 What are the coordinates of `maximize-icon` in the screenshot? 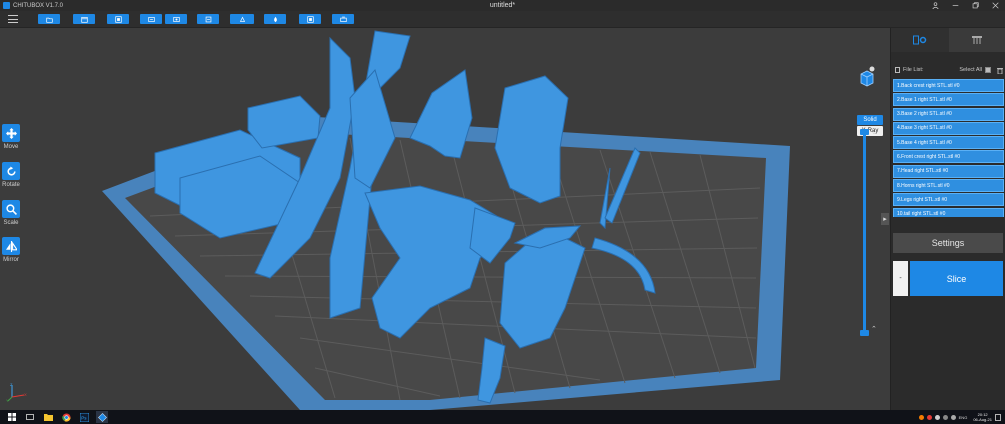 It's located at (975, 5).